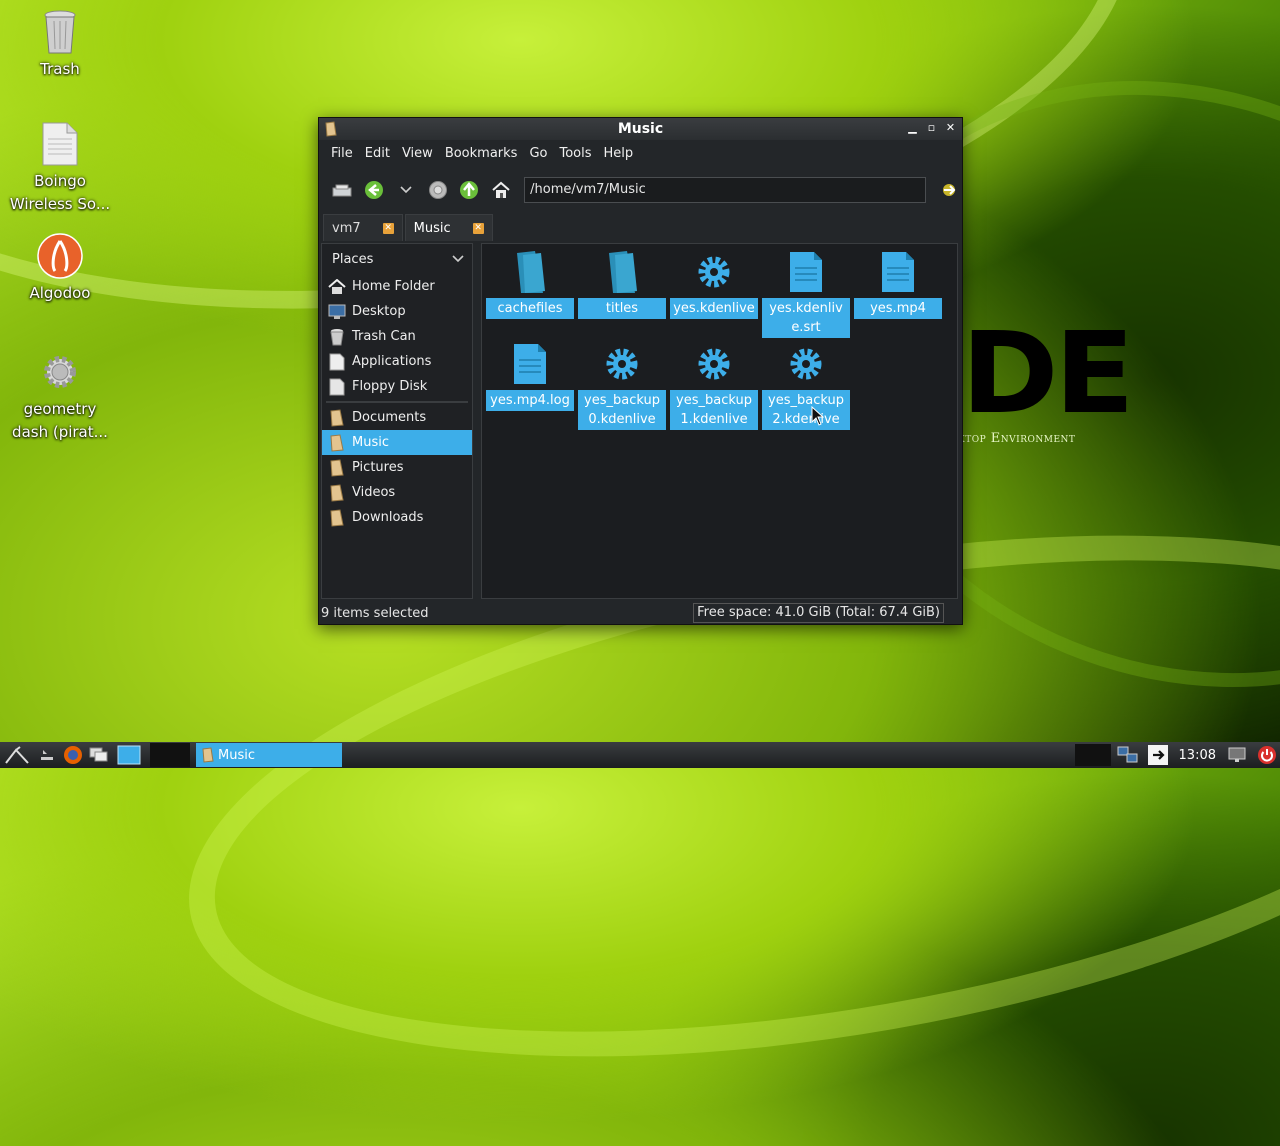  I want to click on reload-button, so click(438, 190).